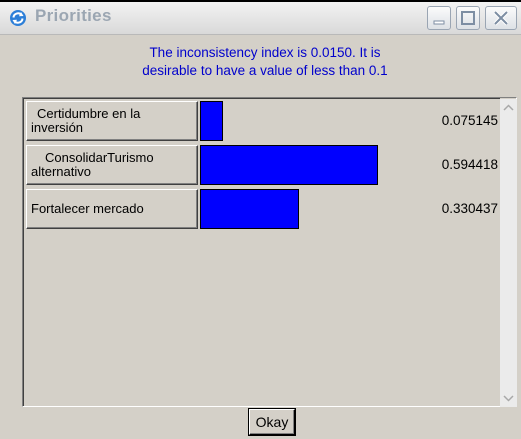 This screenshot has height=439, width=521. What do you see at coordinates (18, 18) in the screenshot?
I see `refresh-arrows-icon` at bounding box center [18, 18].